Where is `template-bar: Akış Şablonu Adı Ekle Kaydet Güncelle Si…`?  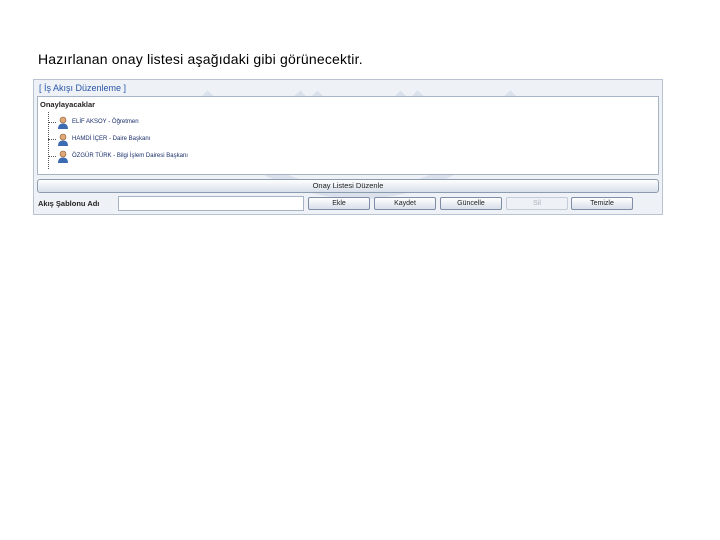
template-bar: Akış Şablonu Adı Ekle Kaydet Güncelle Si… is located at coordinates (348, 204).